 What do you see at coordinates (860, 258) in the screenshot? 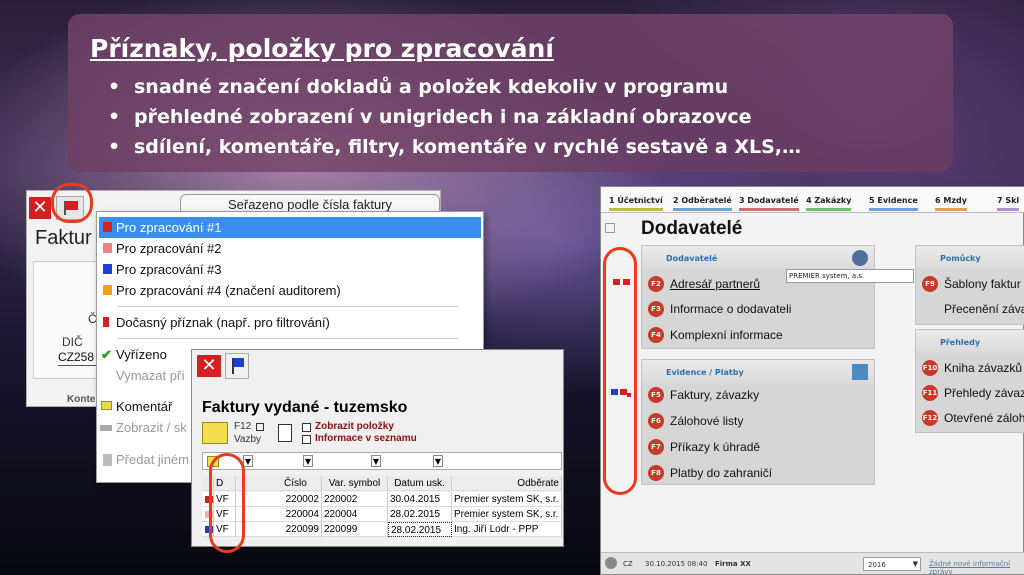
I see `people-icon` at bounding box center [860, 258].